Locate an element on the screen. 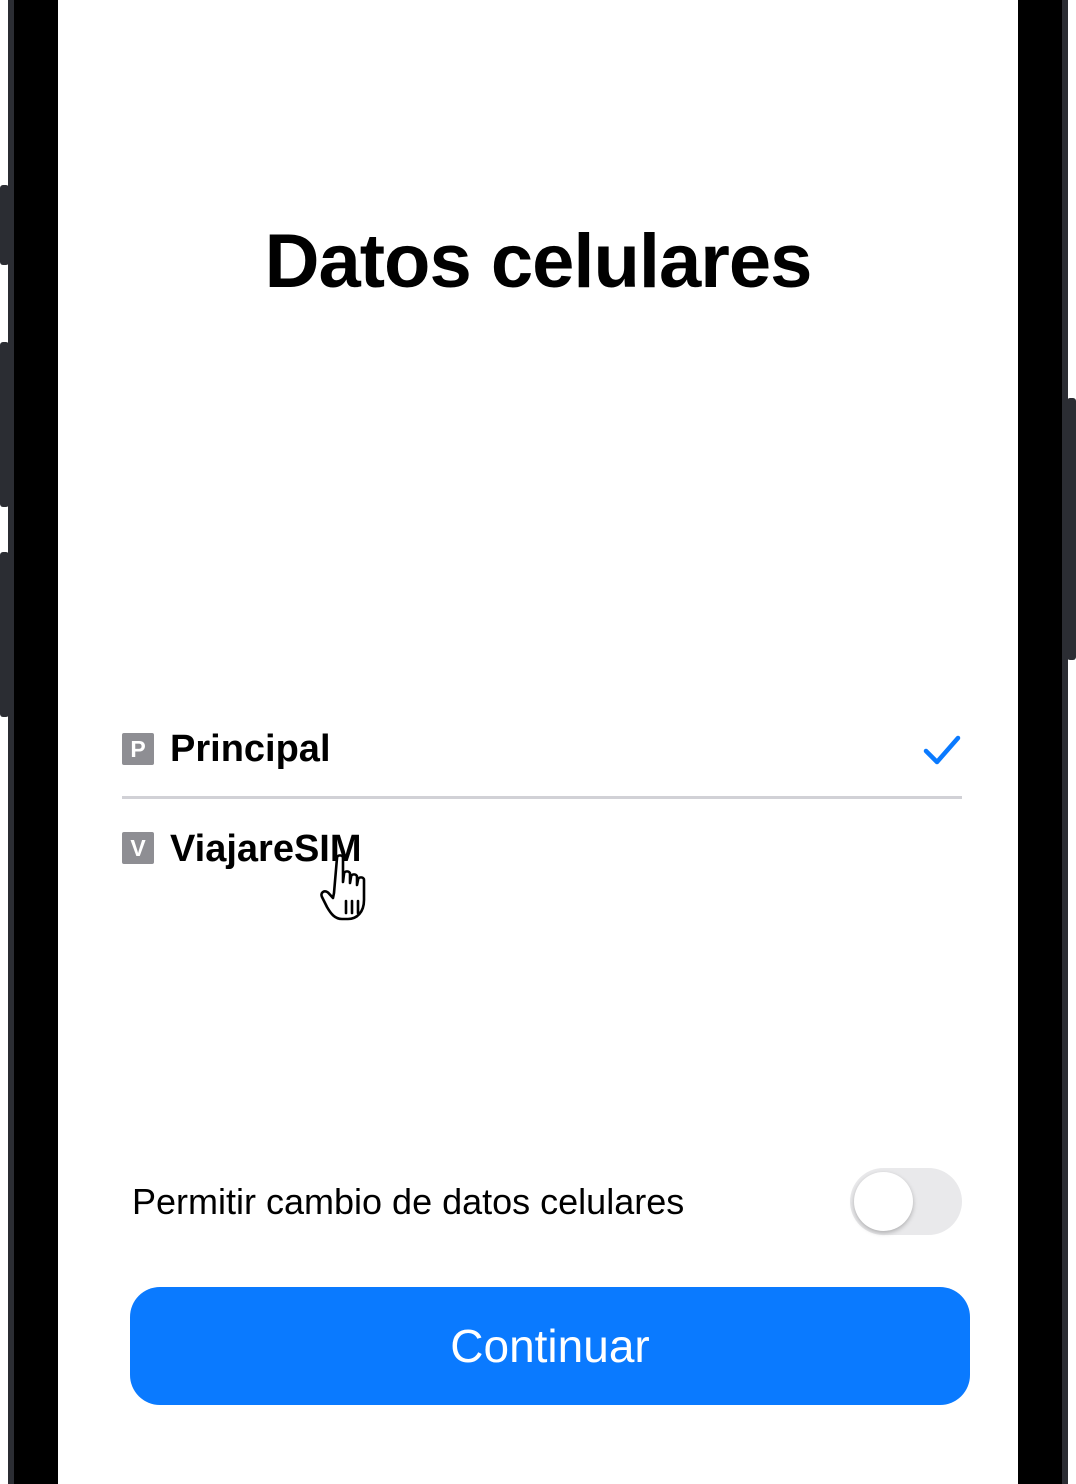 The height and width of the screenshot is (1484, 1076). sim-line-viajaresim: V ViajareSIM is located at coordinates (542, 848).